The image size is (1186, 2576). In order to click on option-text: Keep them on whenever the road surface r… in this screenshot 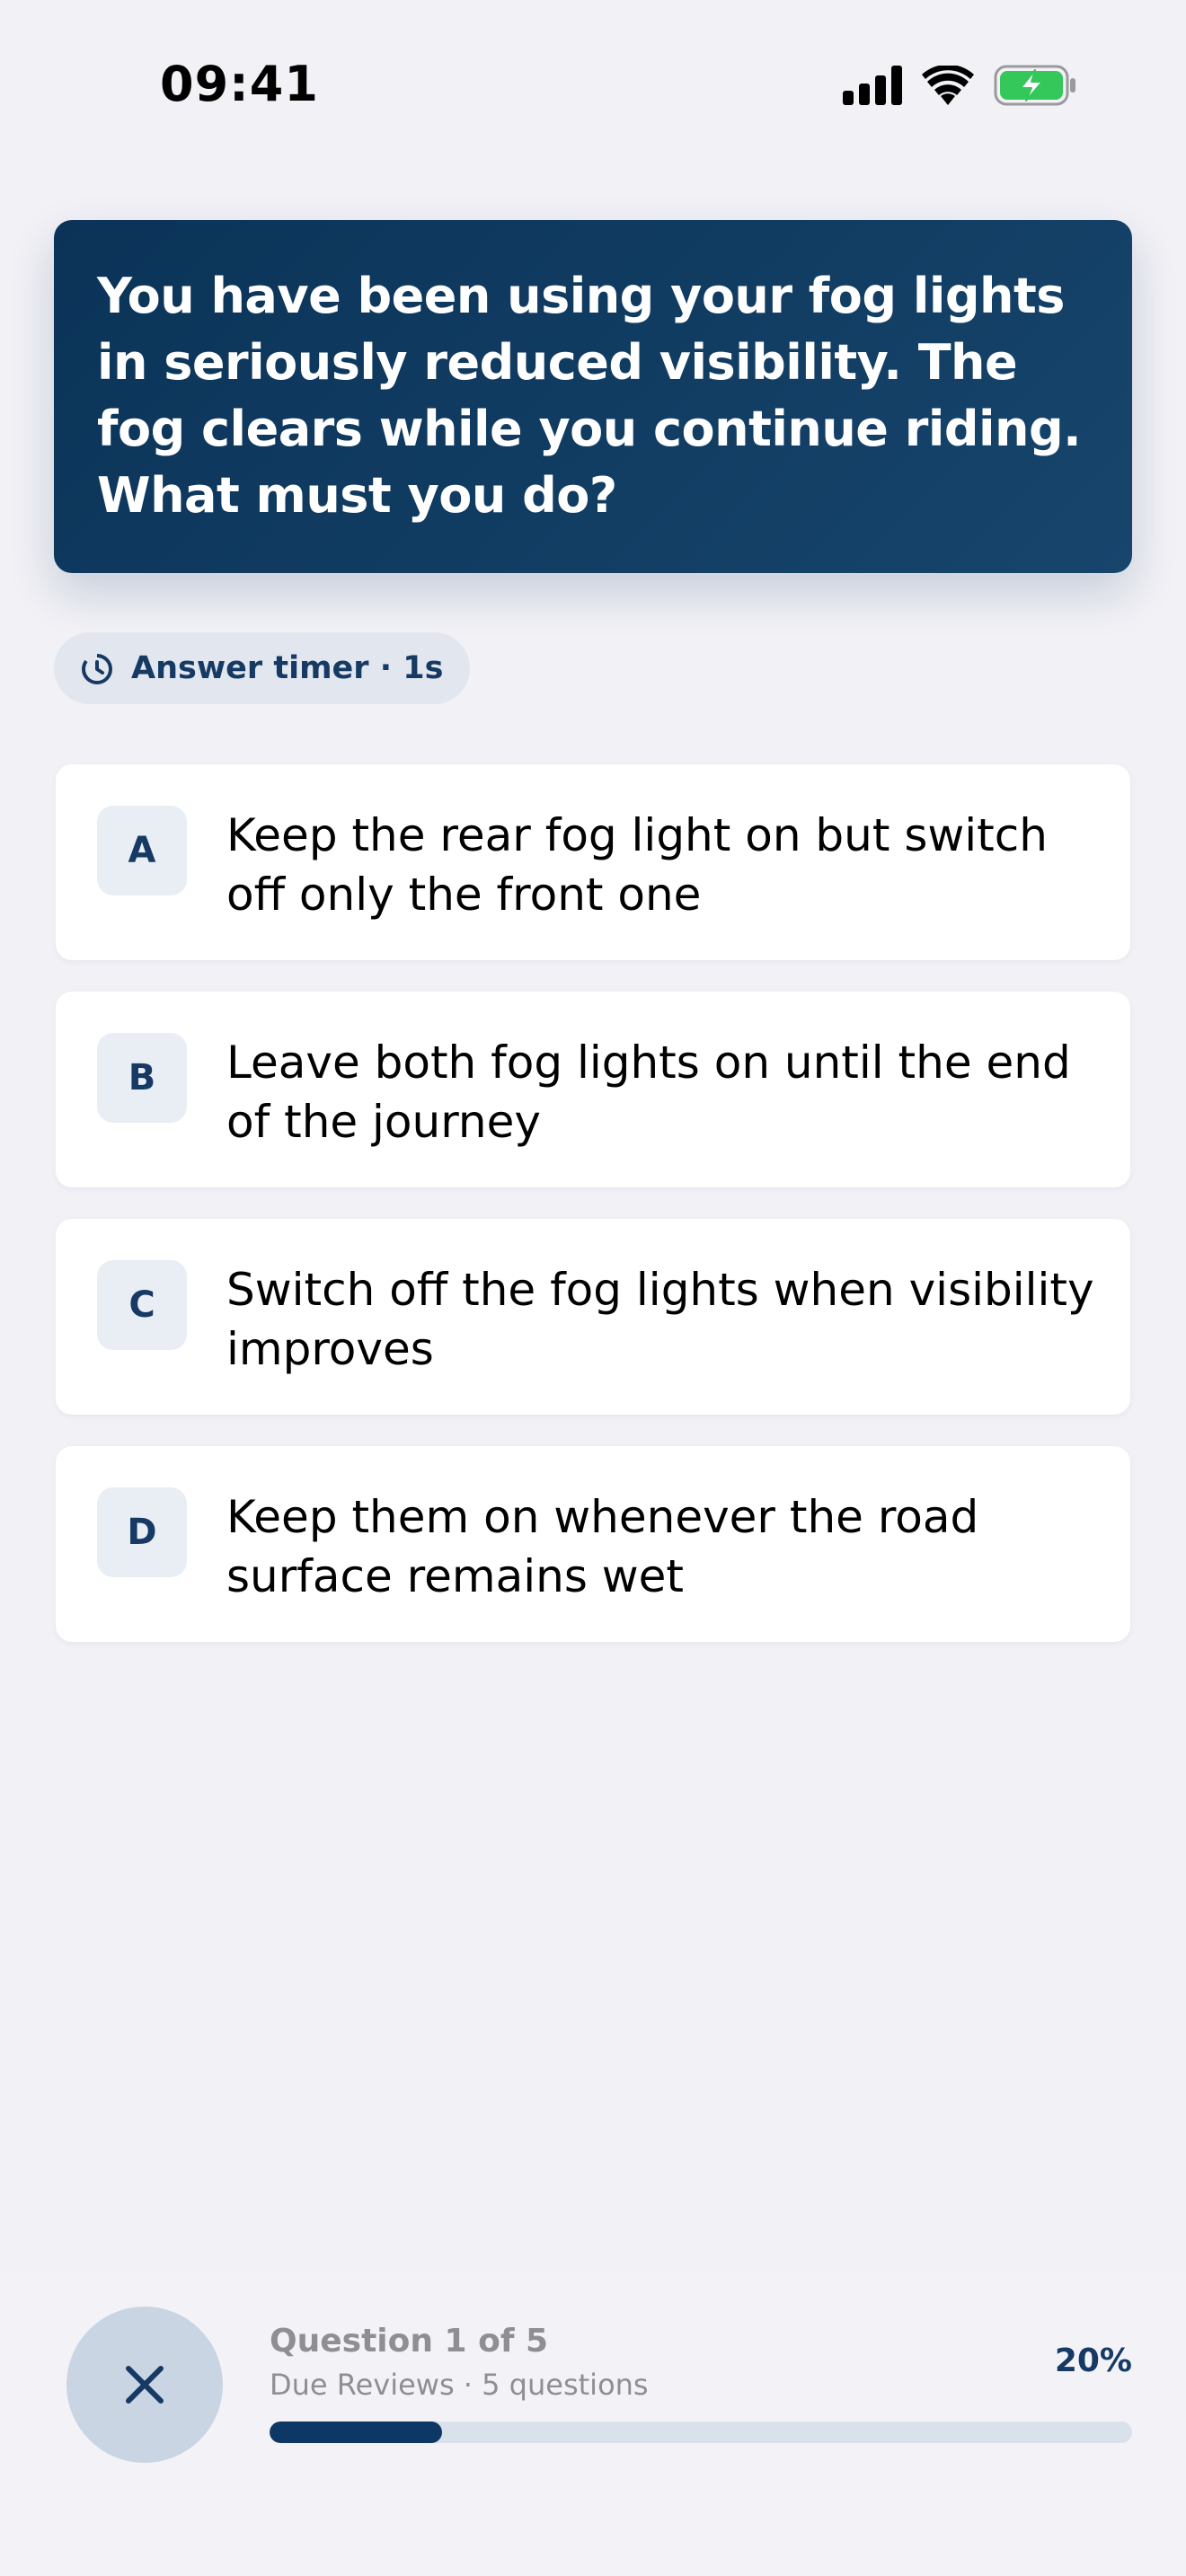, I will do `click(602, 1546)`.